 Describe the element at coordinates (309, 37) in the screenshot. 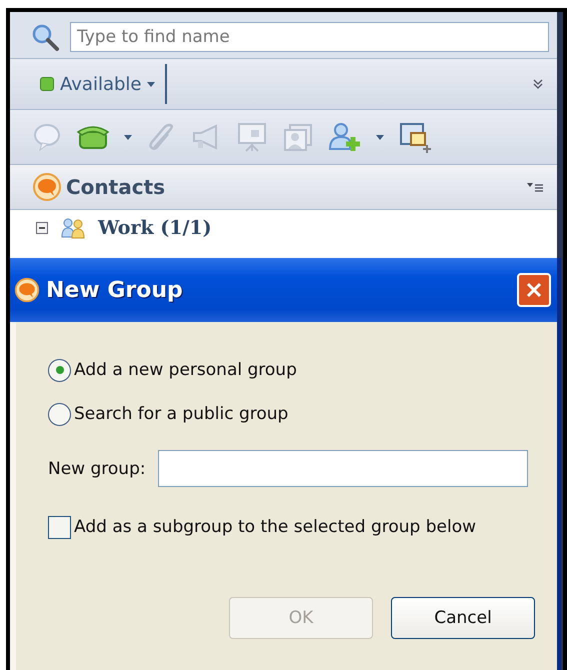

I see `search-field: Type to find name` at that location.